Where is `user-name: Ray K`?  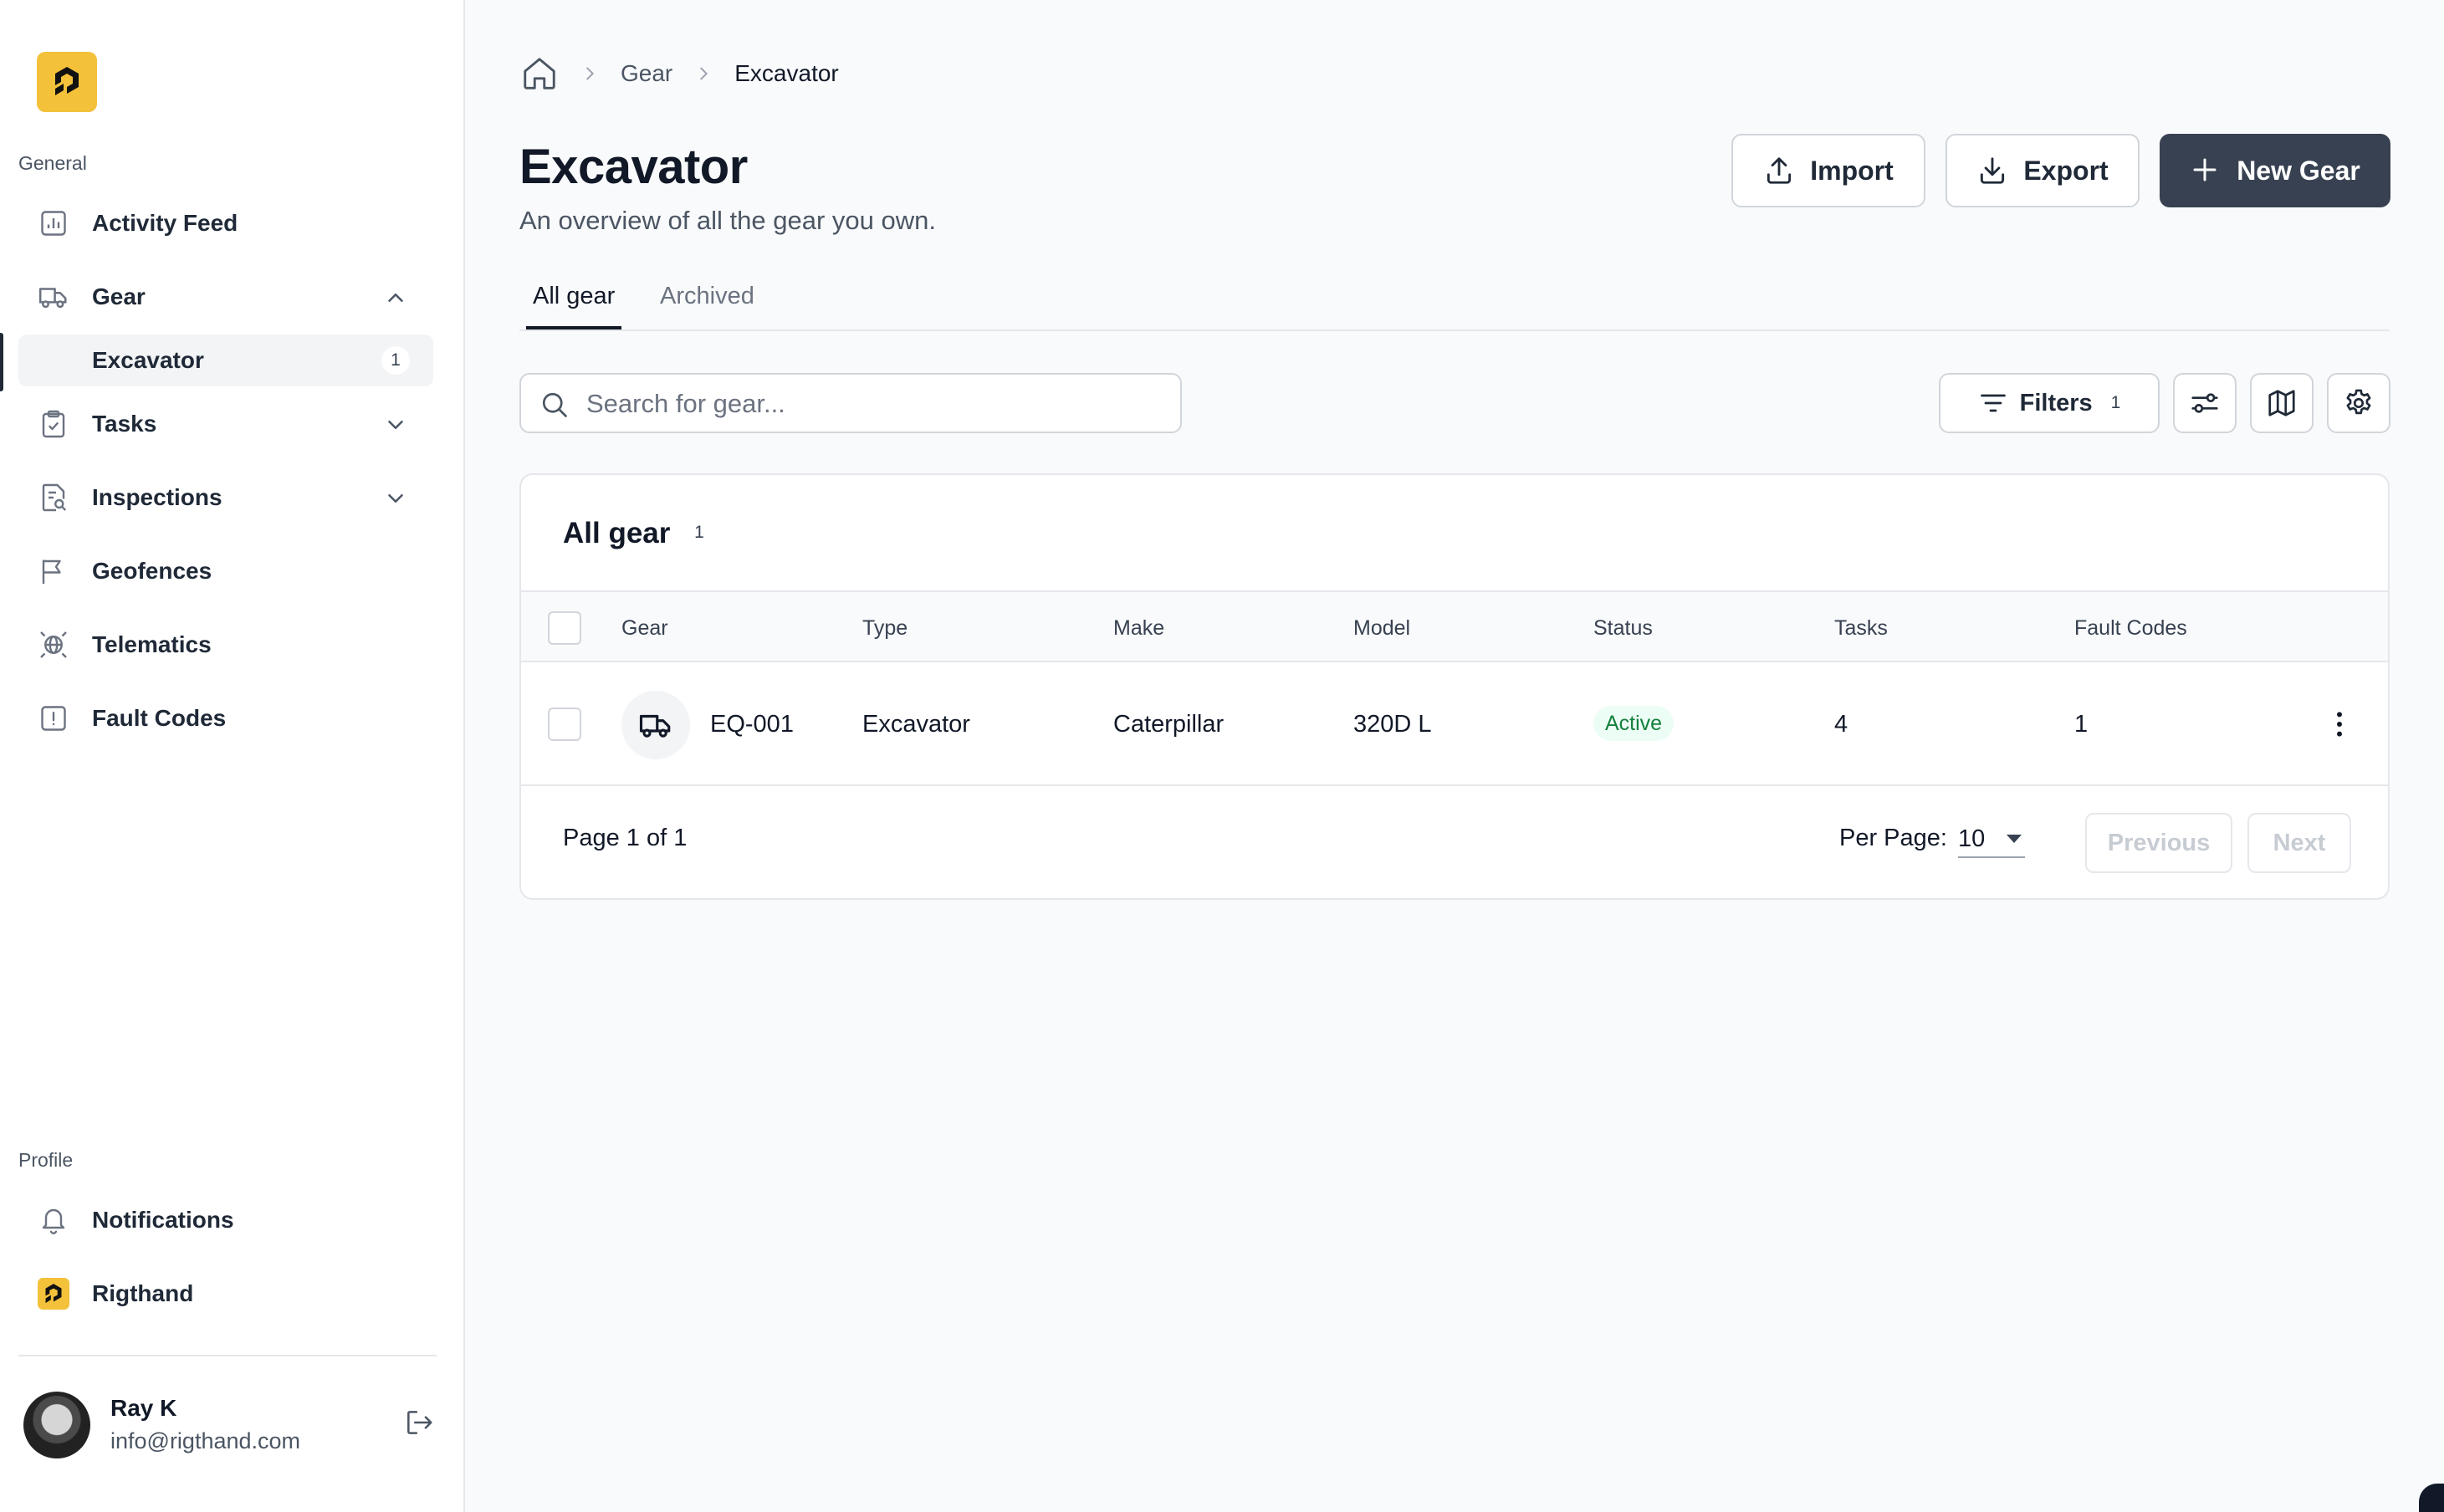
user-name: Ray K is located at coordinates (143, 1408).